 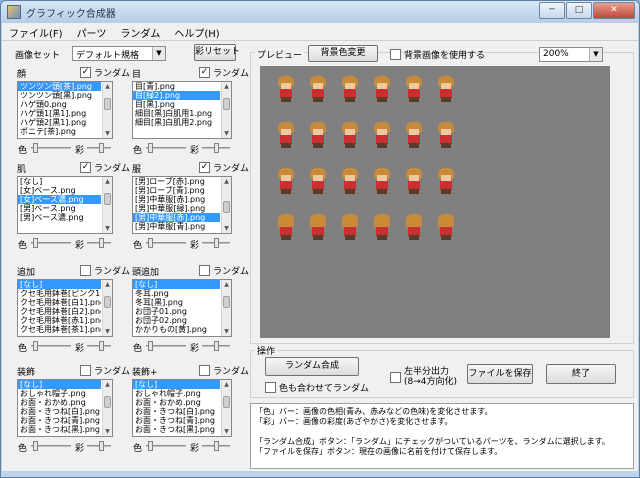 I want to click on list-item: ツンツン頭[黒].png, so click(x=59, y=95).